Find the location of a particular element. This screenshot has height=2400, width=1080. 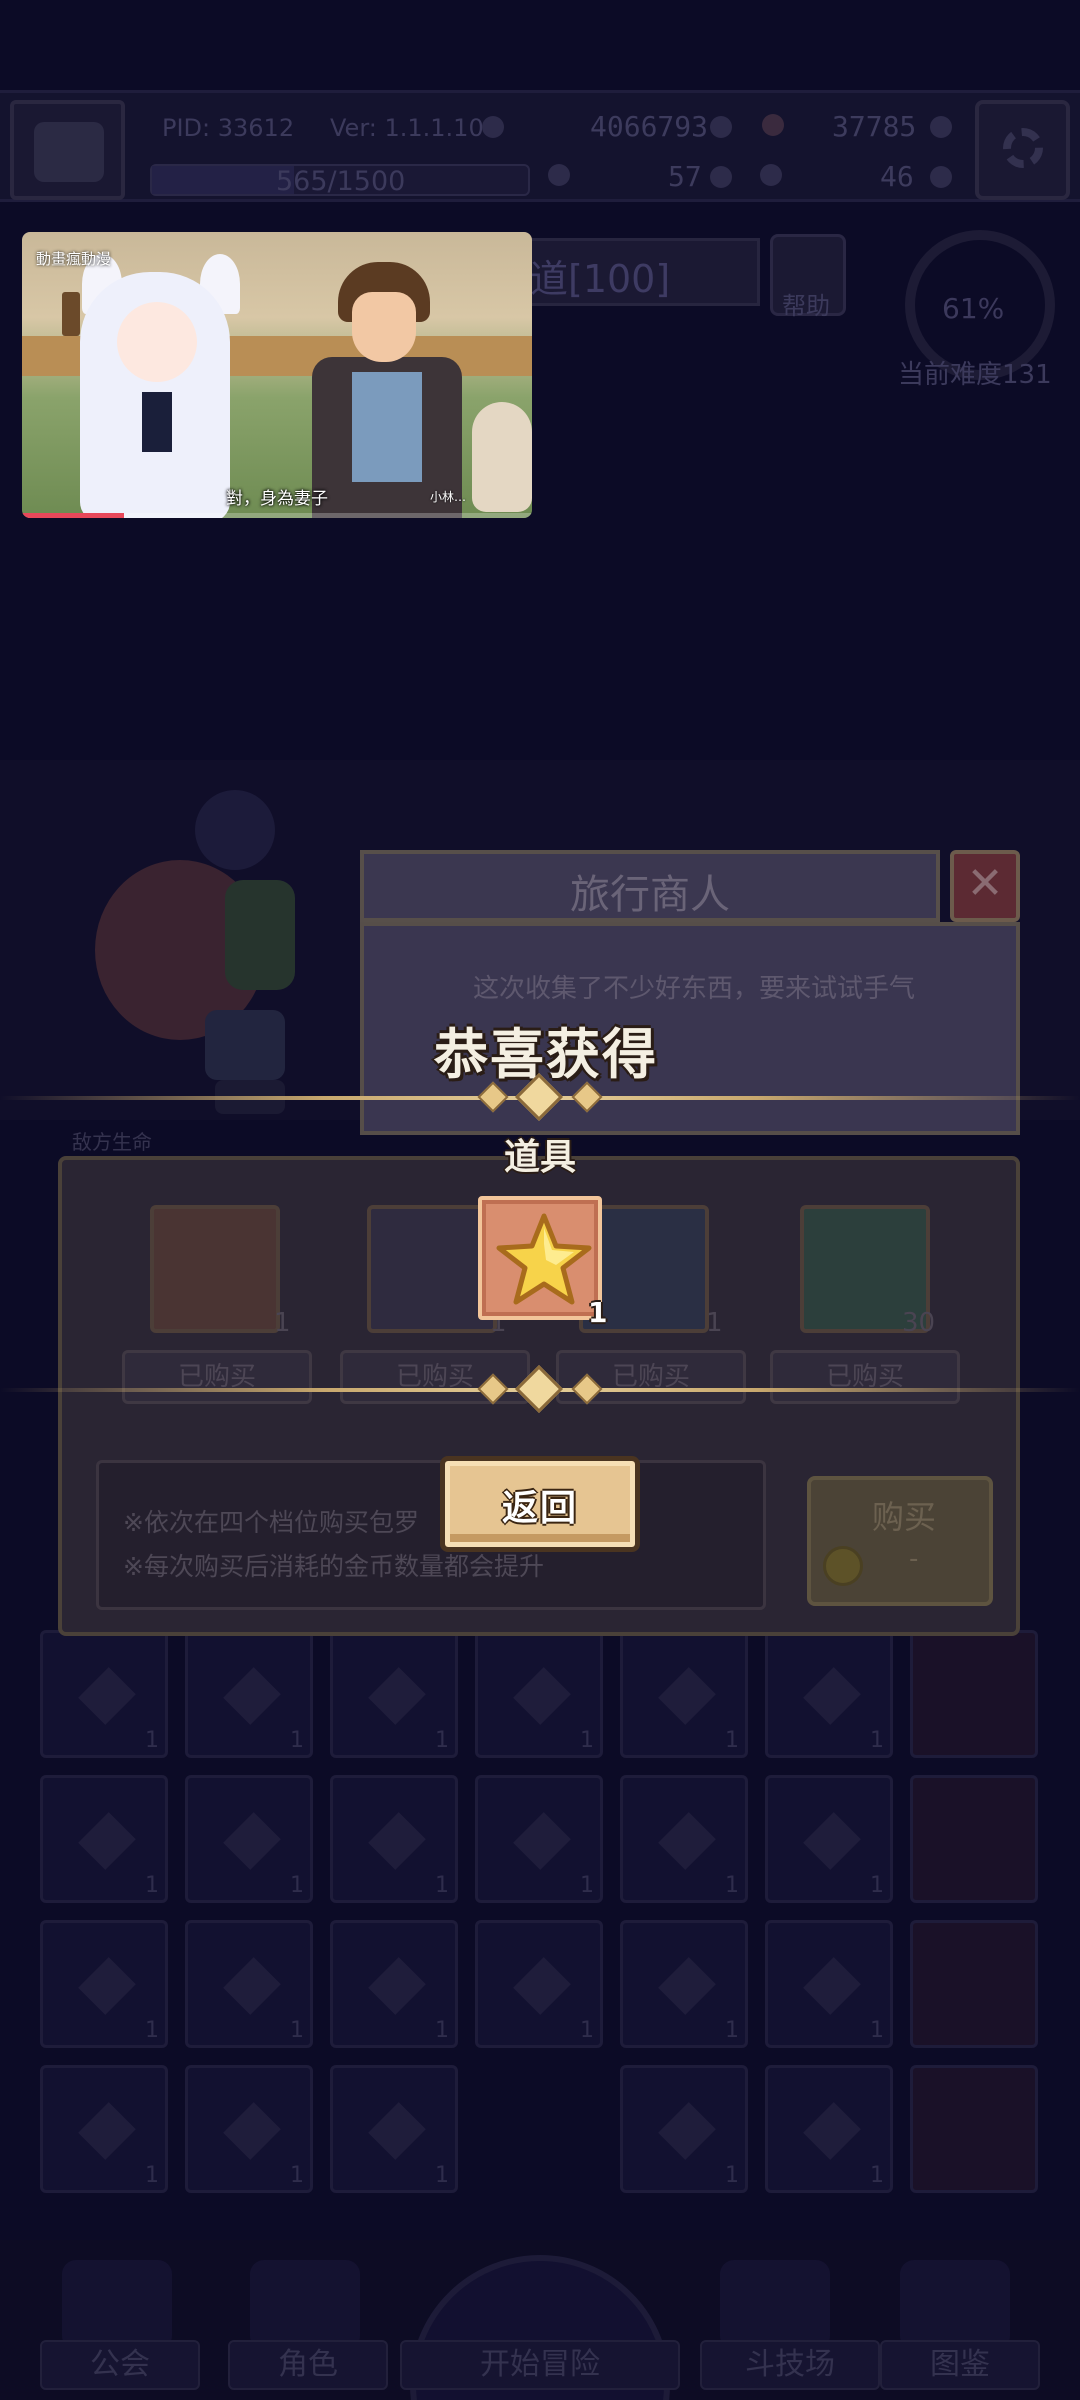

clover-plus-icon is located at coordinates (721, 177).